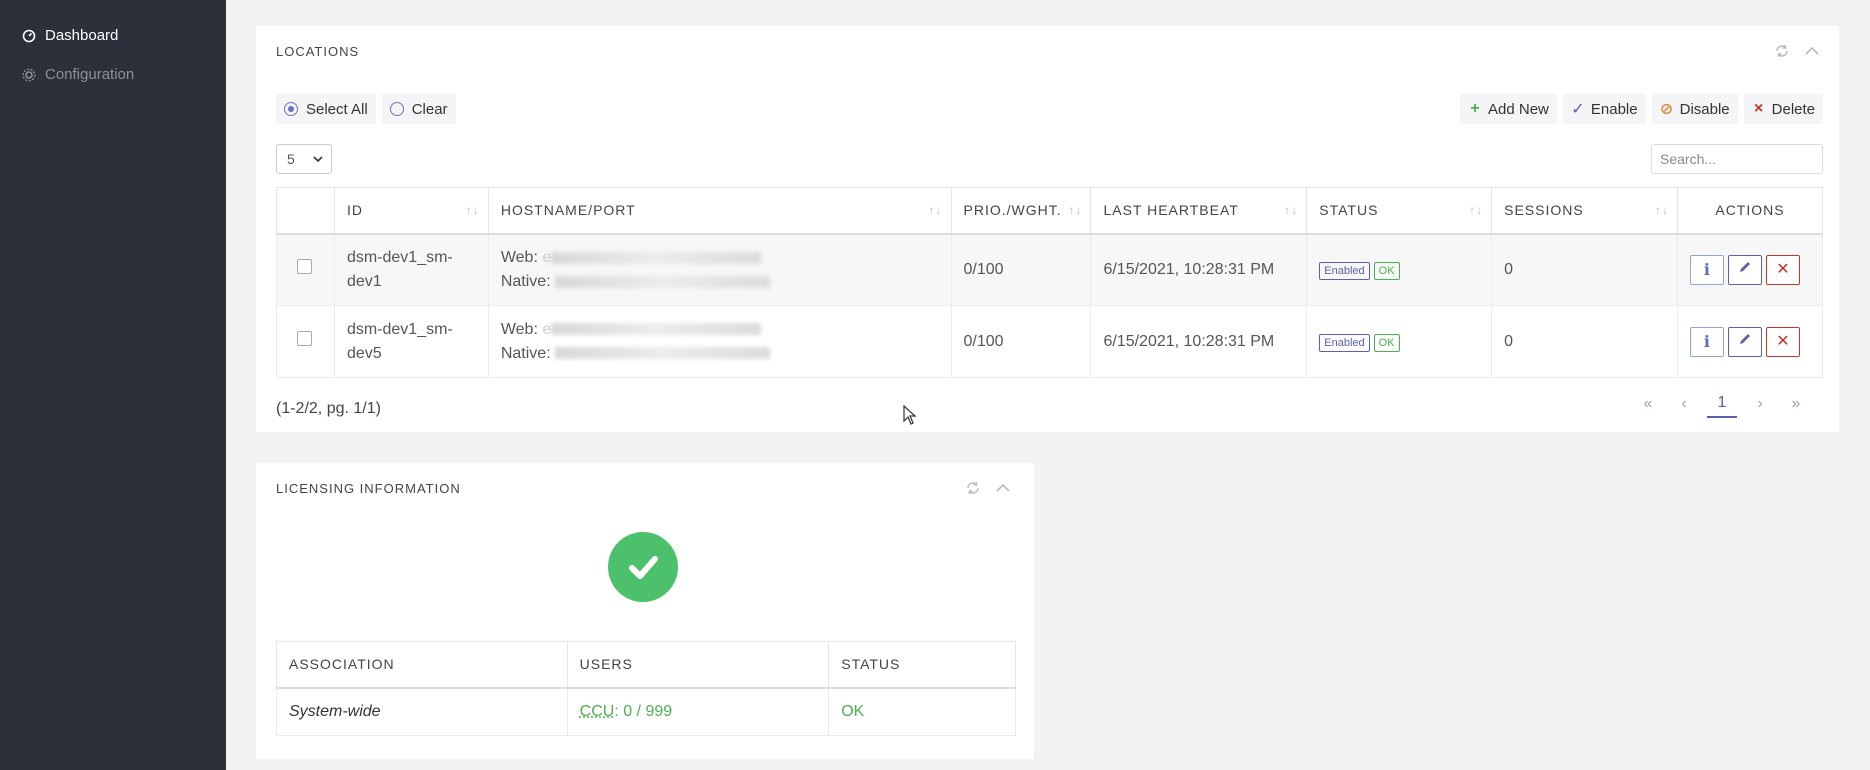 The height and width of the screenshot is (770, 1870). Describe the element at coordinates (29, 74) in the screenshot. I see `gear-icon` at that location.